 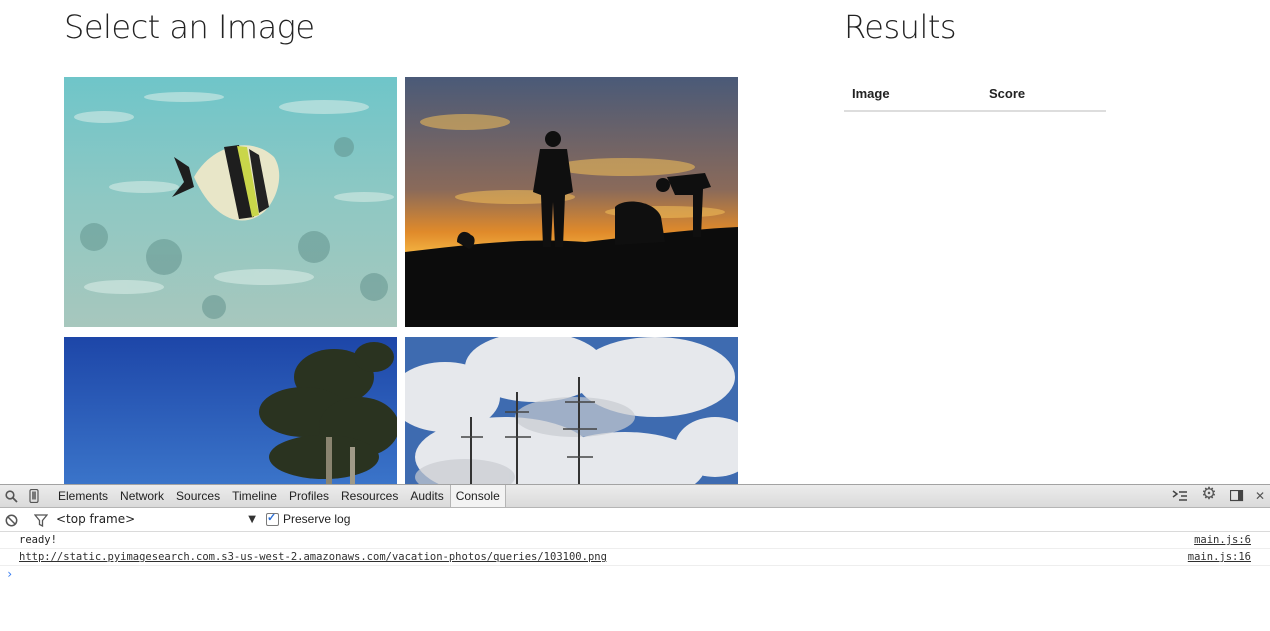 I want to click on column-header-score: Score, so click(x=1043, y=95).